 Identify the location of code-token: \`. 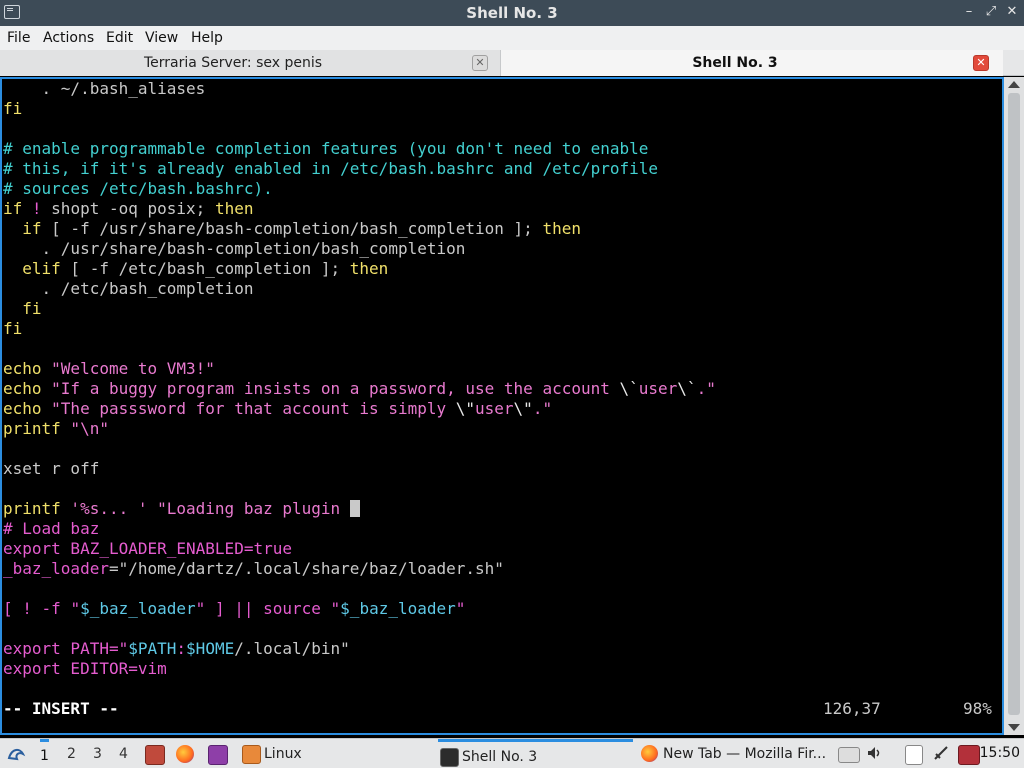
(629, 388).